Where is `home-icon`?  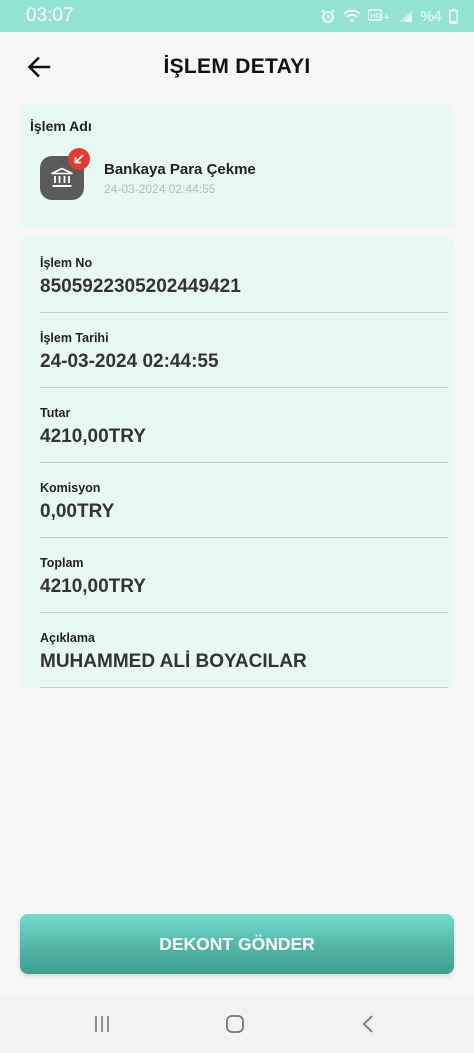 home-icon is located at coordinates (235, 1024).